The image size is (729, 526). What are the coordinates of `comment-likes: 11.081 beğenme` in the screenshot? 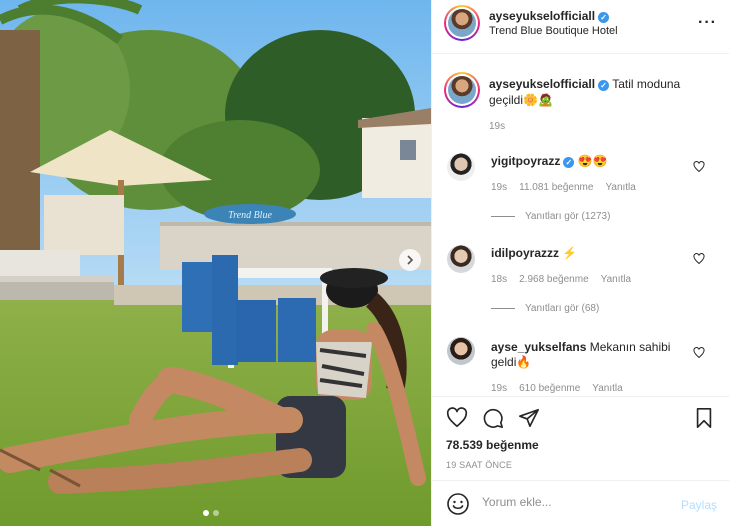 It's located at (556, 187).